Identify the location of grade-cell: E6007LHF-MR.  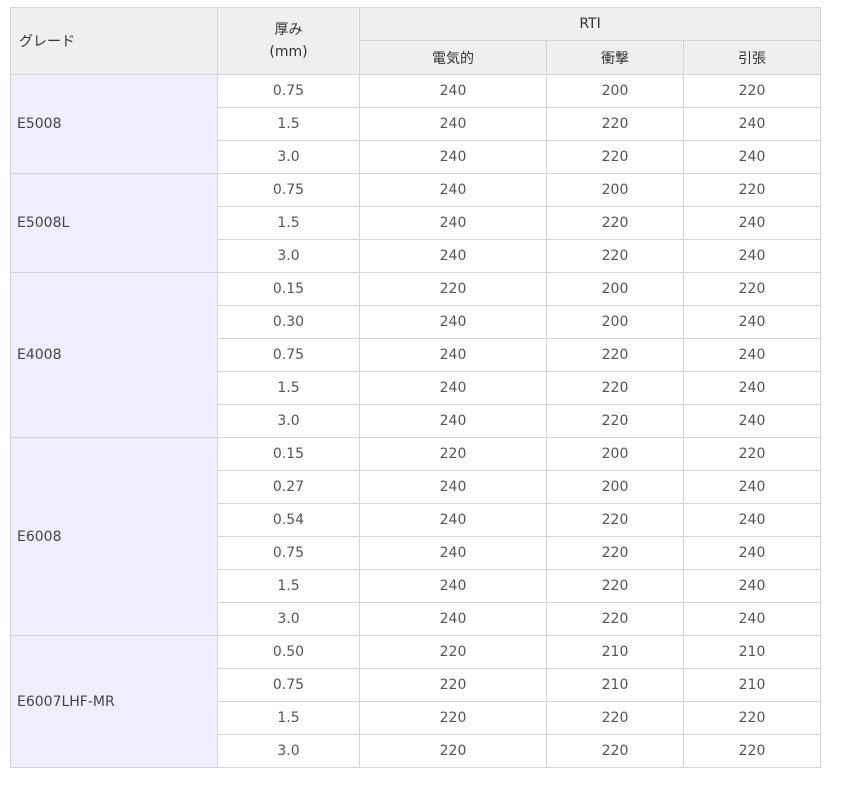
(114, 701).